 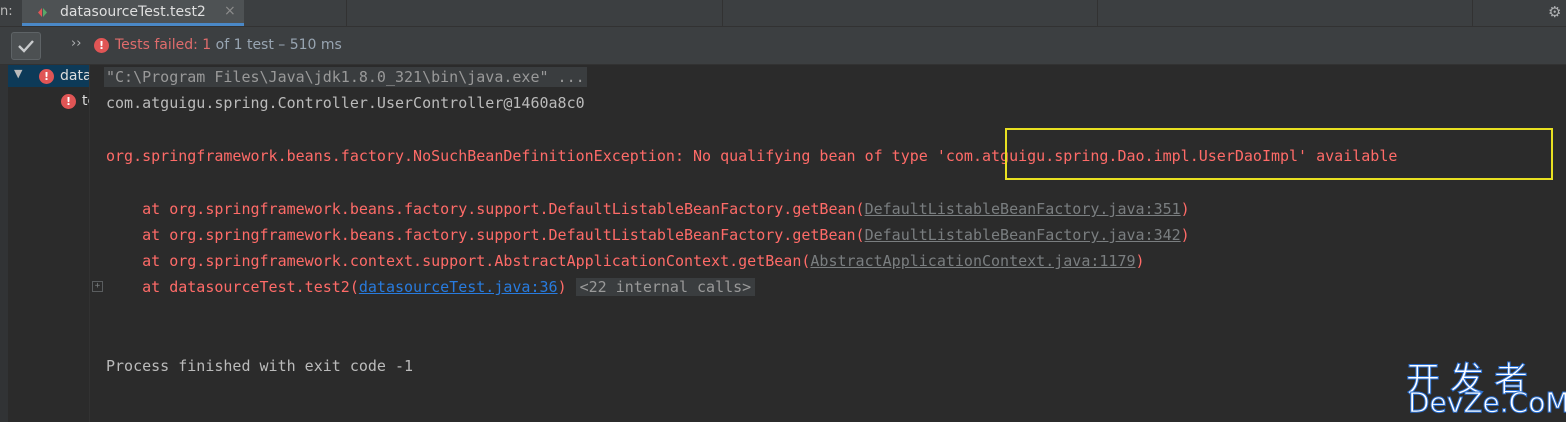 I want to click on failed-count: 1, so click(x=207, y=45).